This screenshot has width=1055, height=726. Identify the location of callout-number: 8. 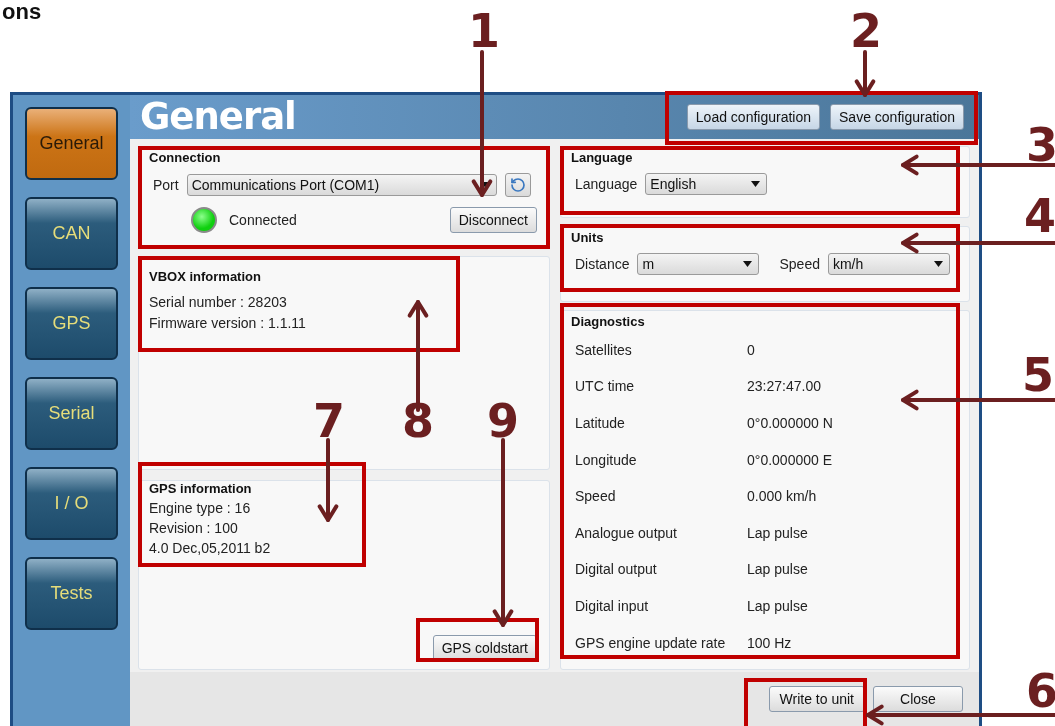
(418, 421).